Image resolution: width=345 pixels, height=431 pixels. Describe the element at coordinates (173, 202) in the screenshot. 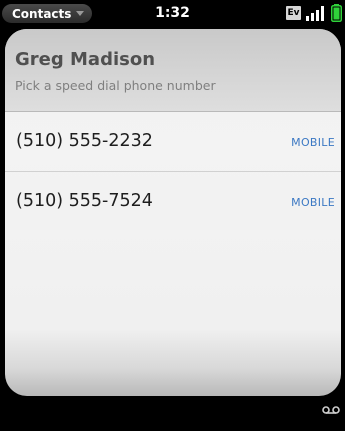

I see `phone-number-row: (510) 555-7524 MOBILE` at that location.